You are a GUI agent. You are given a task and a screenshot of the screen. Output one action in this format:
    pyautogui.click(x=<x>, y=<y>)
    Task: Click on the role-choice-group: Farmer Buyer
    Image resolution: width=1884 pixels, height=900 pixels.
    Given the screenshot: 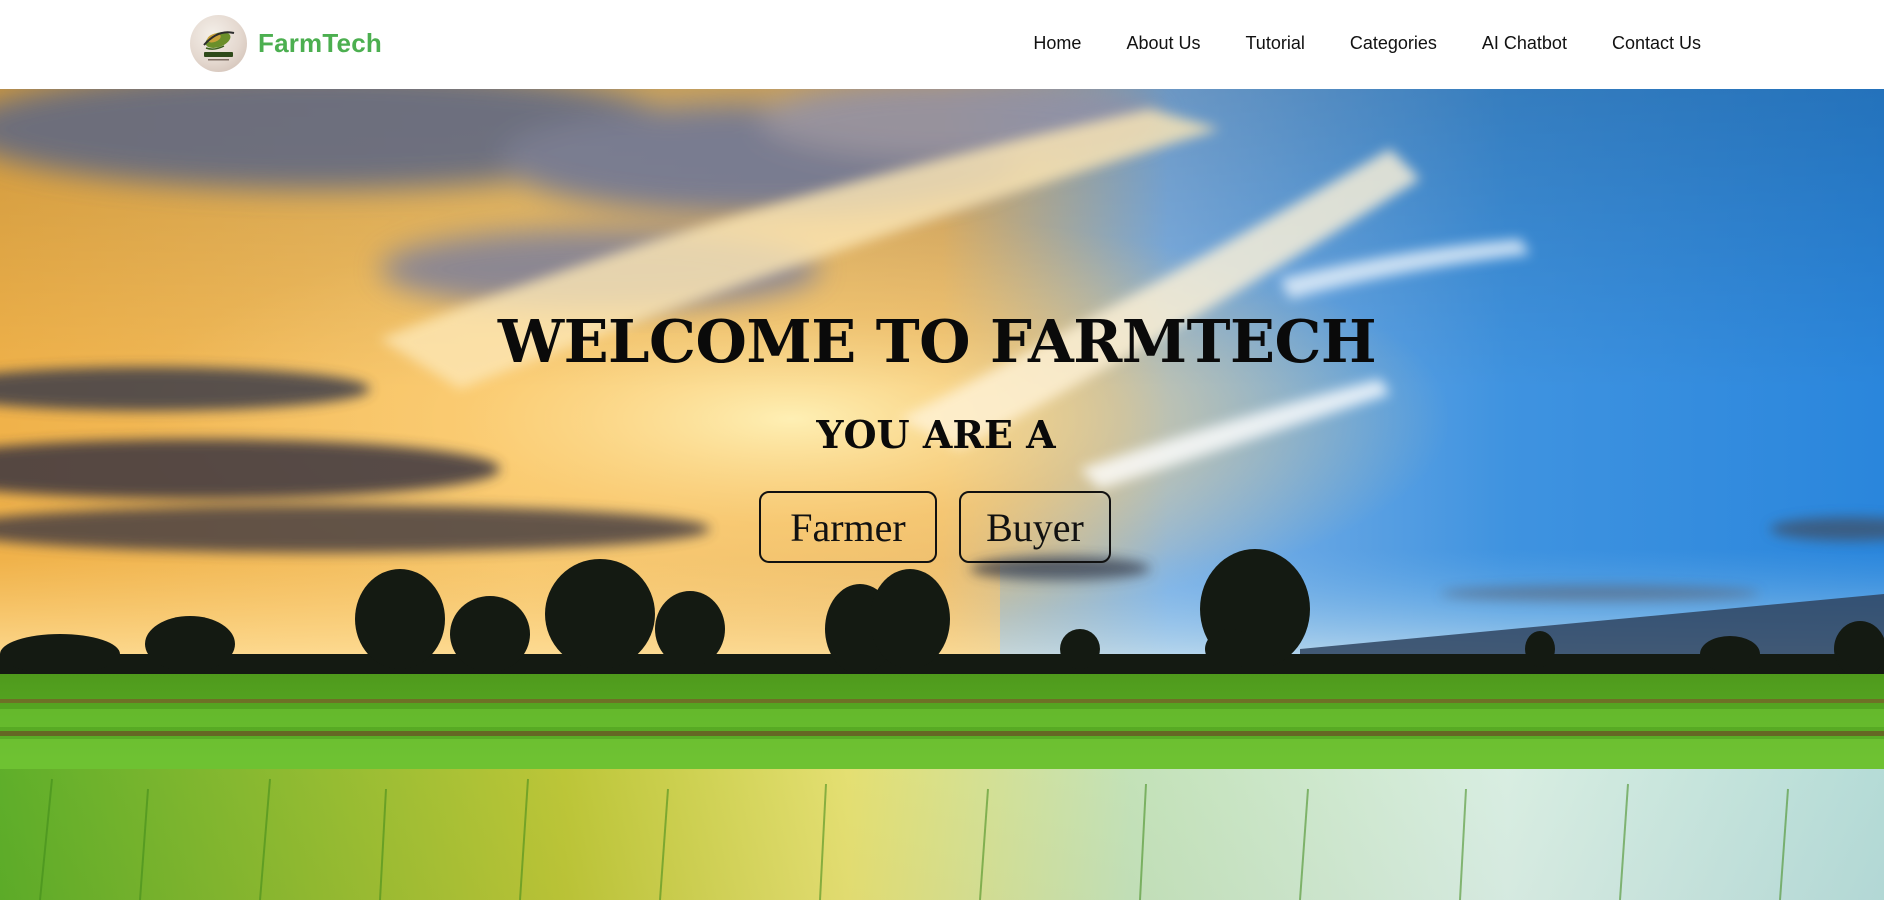 What is the action you would take?
    pyautogui.click(x=942, y=527)
    